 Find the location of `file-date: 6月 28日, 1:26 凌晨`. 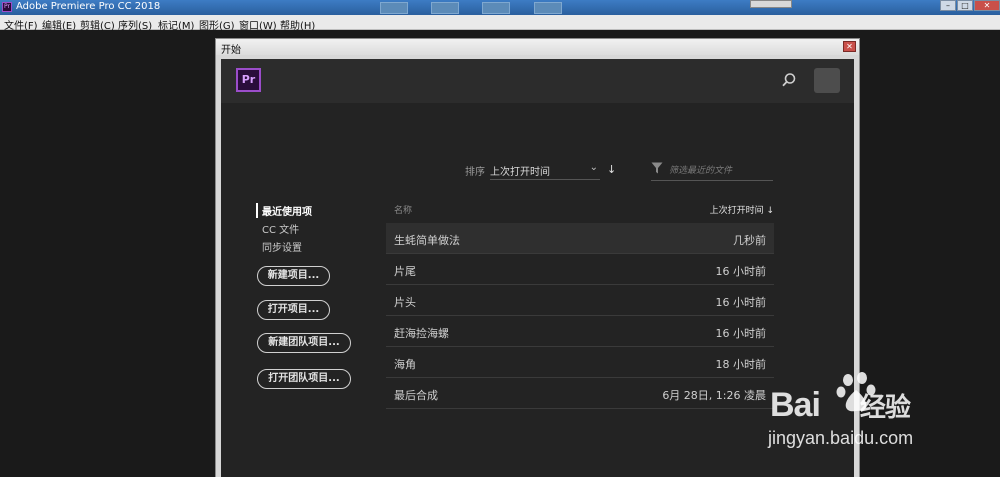

file-date: 6月 28日, 1:26 凌晨 is located at coordinates (714, 395).